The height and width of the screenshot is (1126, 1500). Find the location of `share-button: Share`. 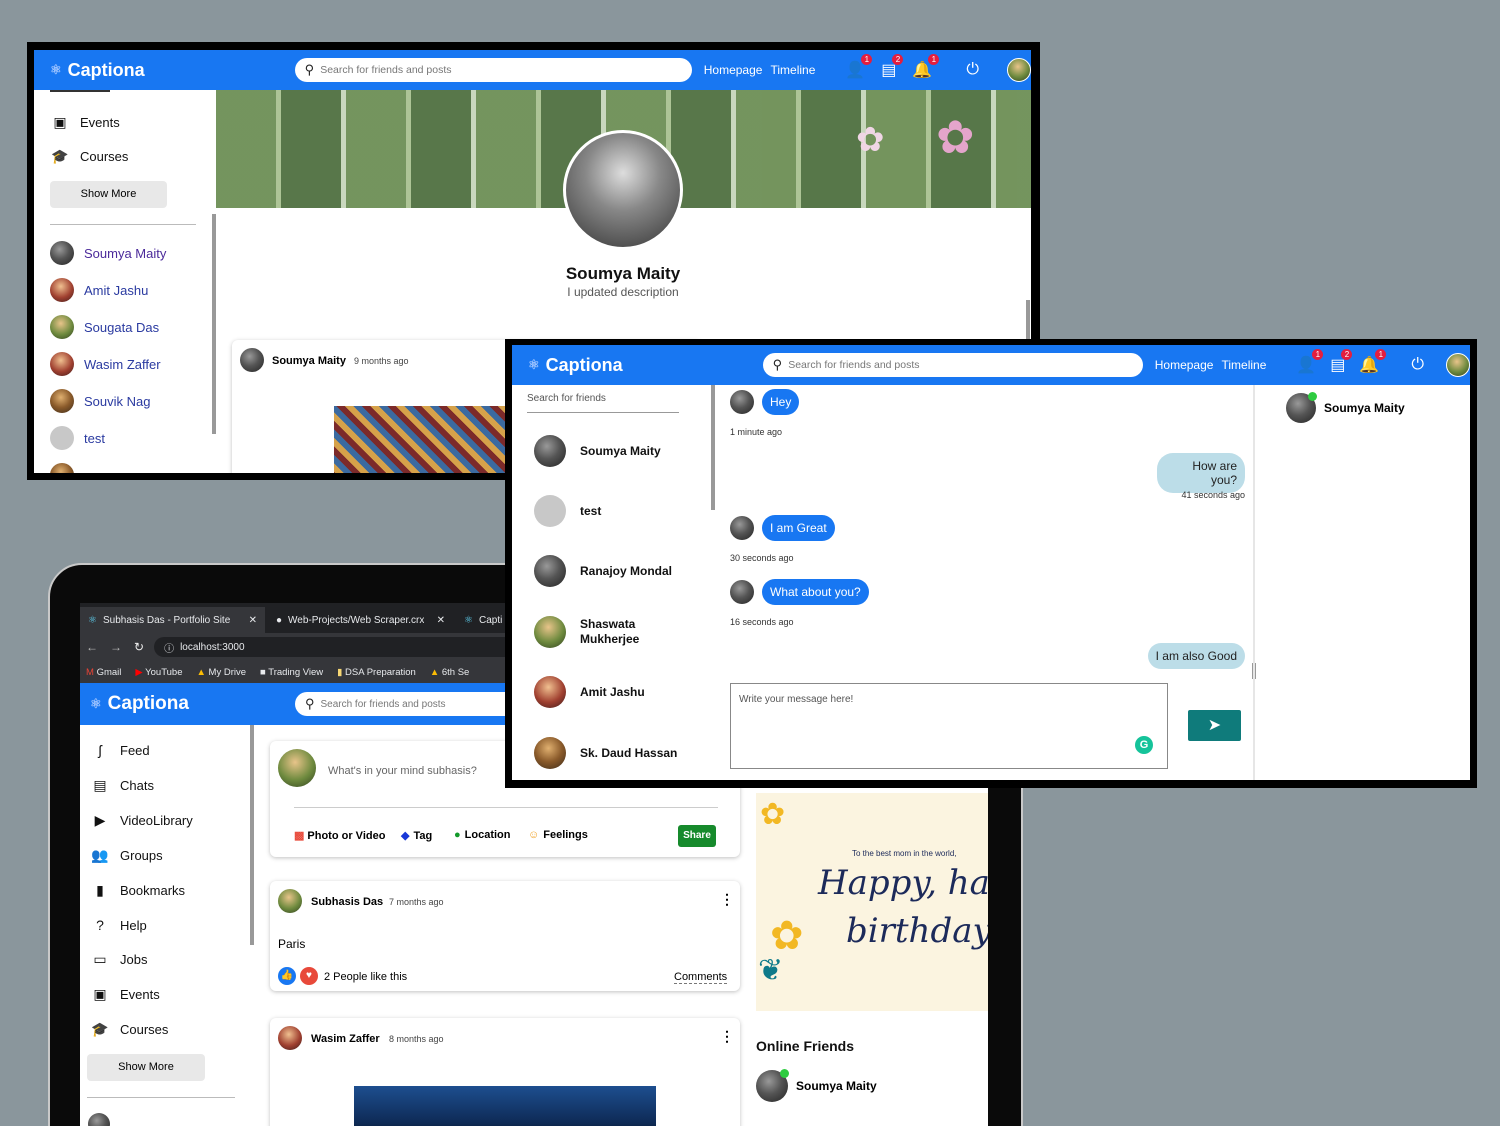

share-button: Share is located at coordinates (697, 836).